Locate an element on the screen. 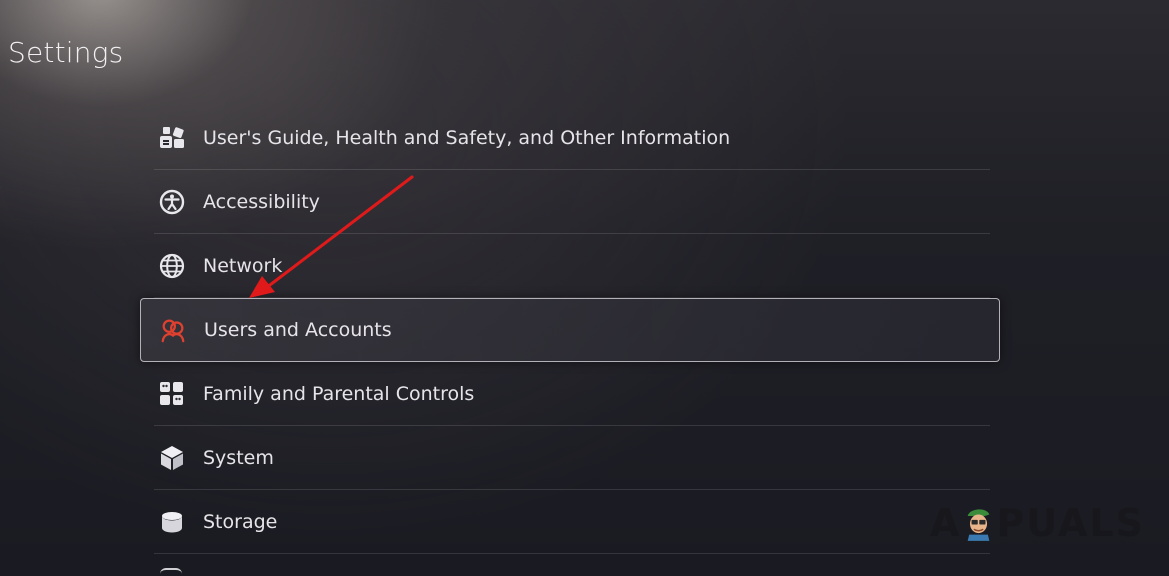 The width and height of the screenshot is (1169, 576). partial-next-item-icon is located at coordinates (171, 572).